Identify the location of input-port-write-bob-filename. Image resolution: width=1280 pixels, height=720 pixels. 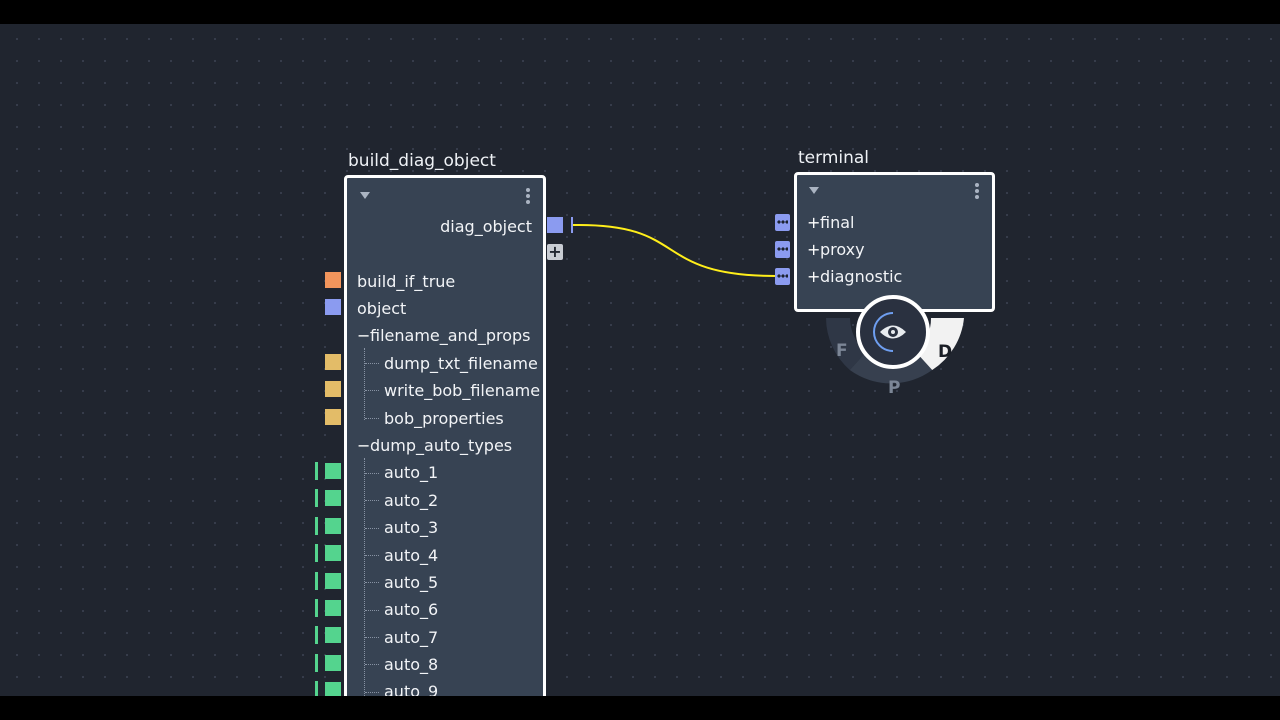
(333, 389).